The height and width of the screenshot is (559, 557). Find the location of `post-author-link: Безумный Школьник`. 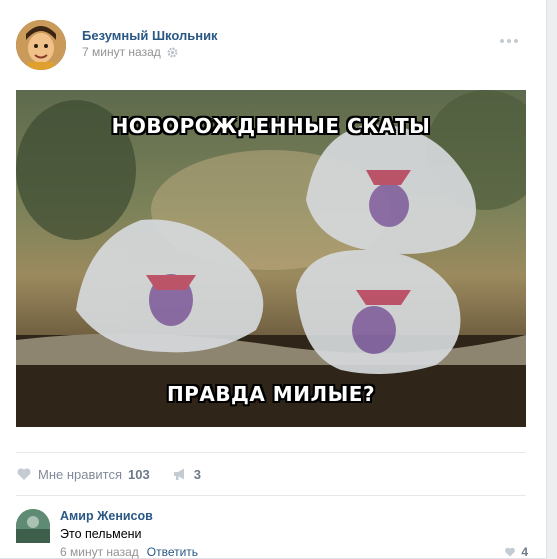

post-author-link: Безумный Школьник is located at coordinates (150, 35).